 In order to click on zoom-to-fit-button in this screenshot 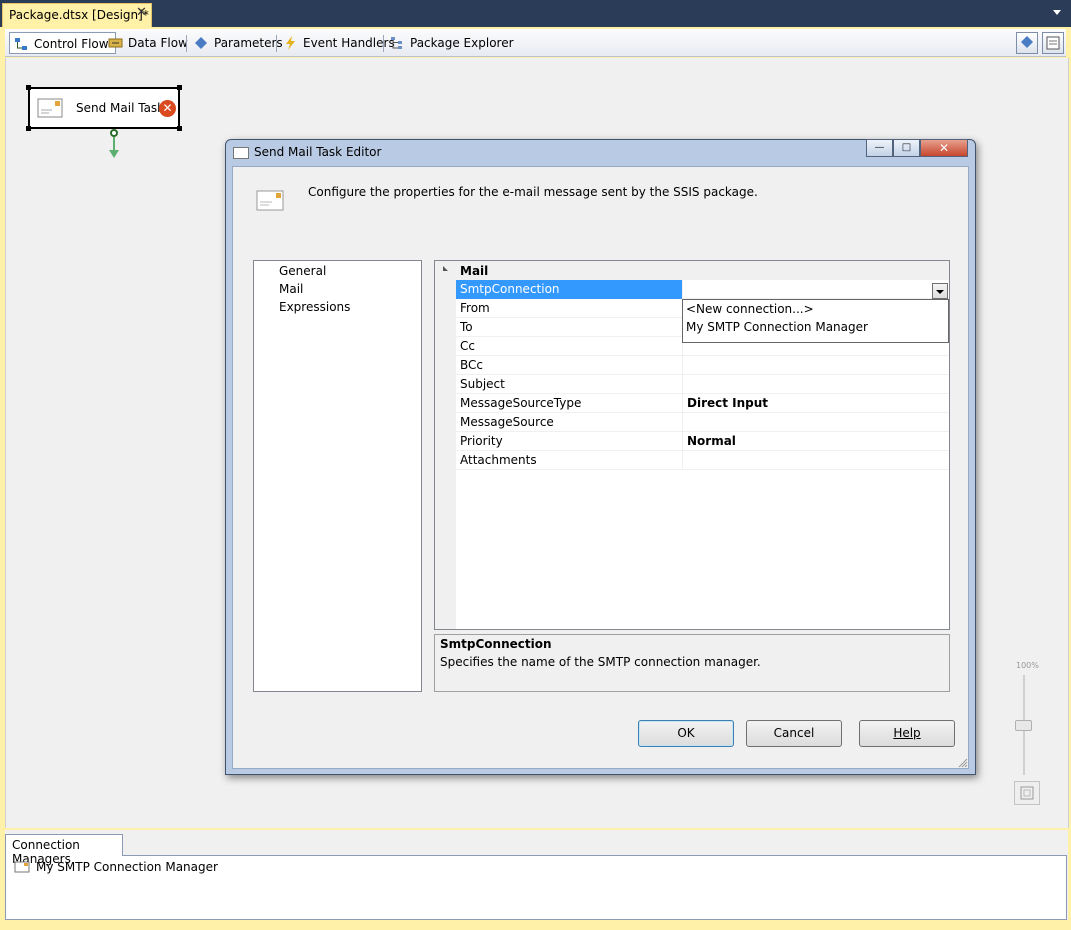, I will do `click(1027, 793)`.